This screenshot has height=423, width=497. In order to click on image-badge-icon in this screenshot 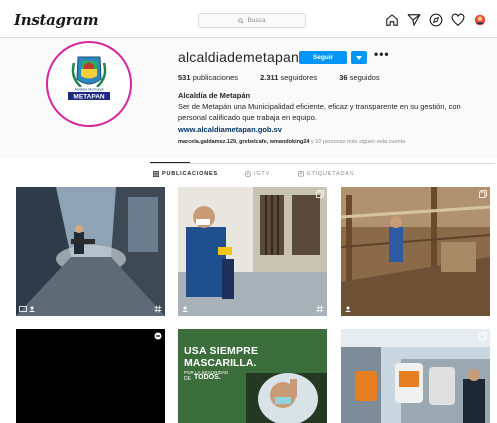, I will do `click(23, 309)`.